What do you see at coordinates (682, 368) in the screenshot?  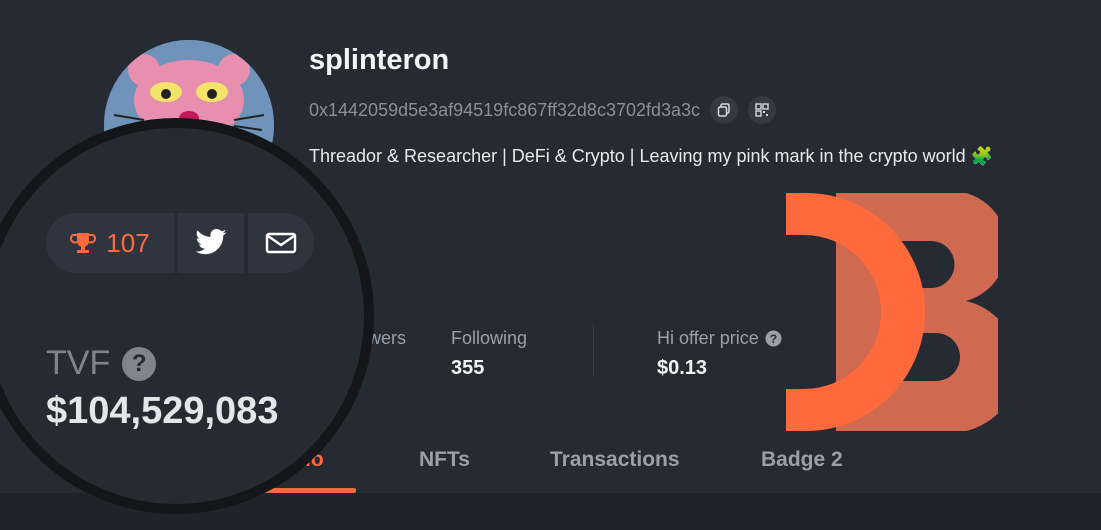 I see `stat-hi-offer-value: $0.13` at bounding box center [682, 368].